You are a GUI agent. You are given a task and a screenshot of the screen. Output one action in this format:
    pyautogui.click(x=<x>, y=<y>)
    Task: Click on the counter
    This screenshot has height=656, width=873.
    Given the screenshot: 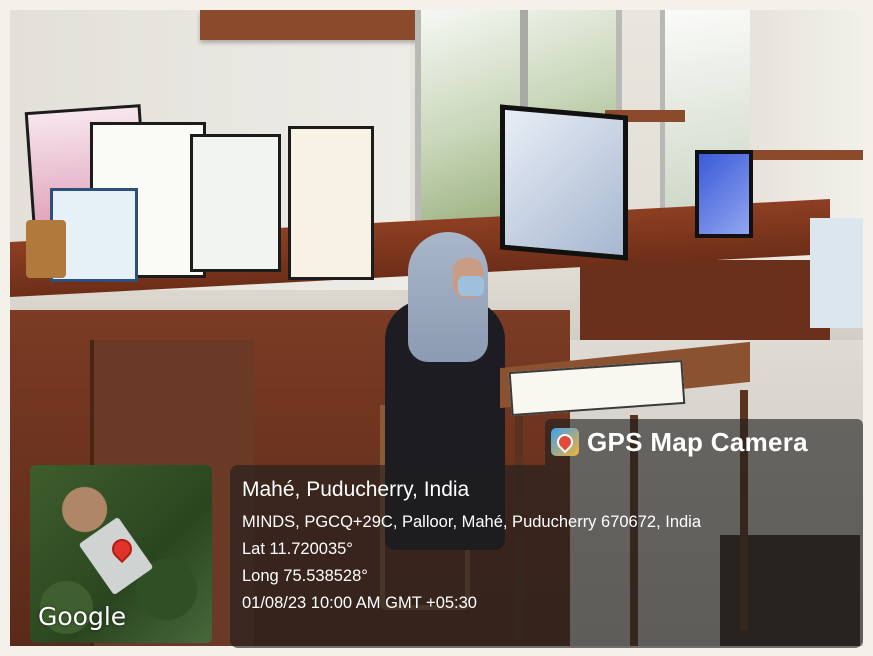 What is the action you would take?
    pyautogui.click(x=705, y=300)
    